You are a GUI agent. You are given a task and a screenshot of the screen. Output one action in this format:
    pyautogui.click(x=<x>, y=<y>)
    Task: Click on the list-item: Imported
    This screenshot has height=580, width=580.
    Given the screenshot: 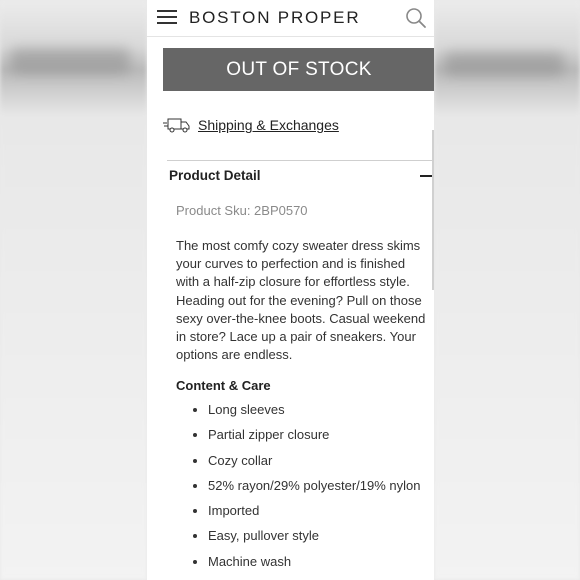 What is the action you would take?
    pyautogui.click(x=298, y=512)
    